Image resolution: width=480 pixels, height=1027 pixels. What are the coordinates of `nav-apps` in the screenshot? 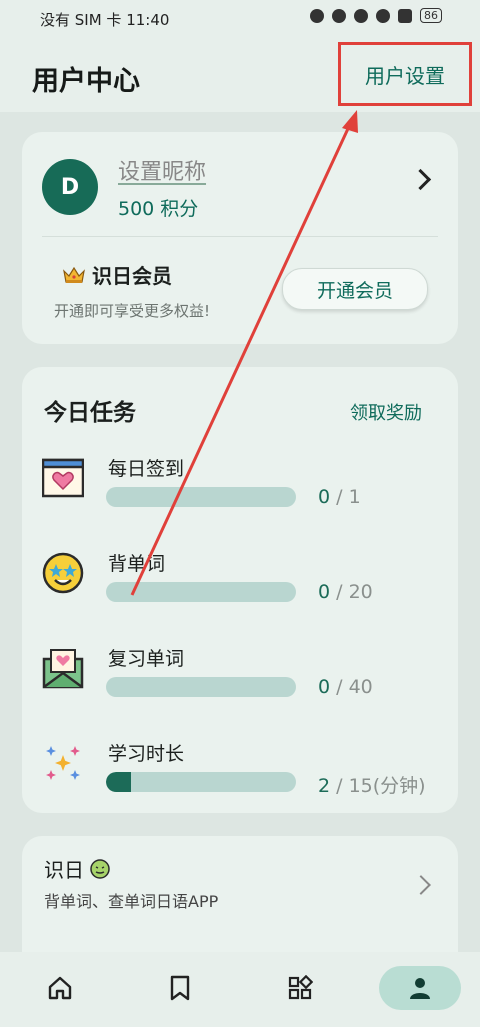 It's located at (300, 988).